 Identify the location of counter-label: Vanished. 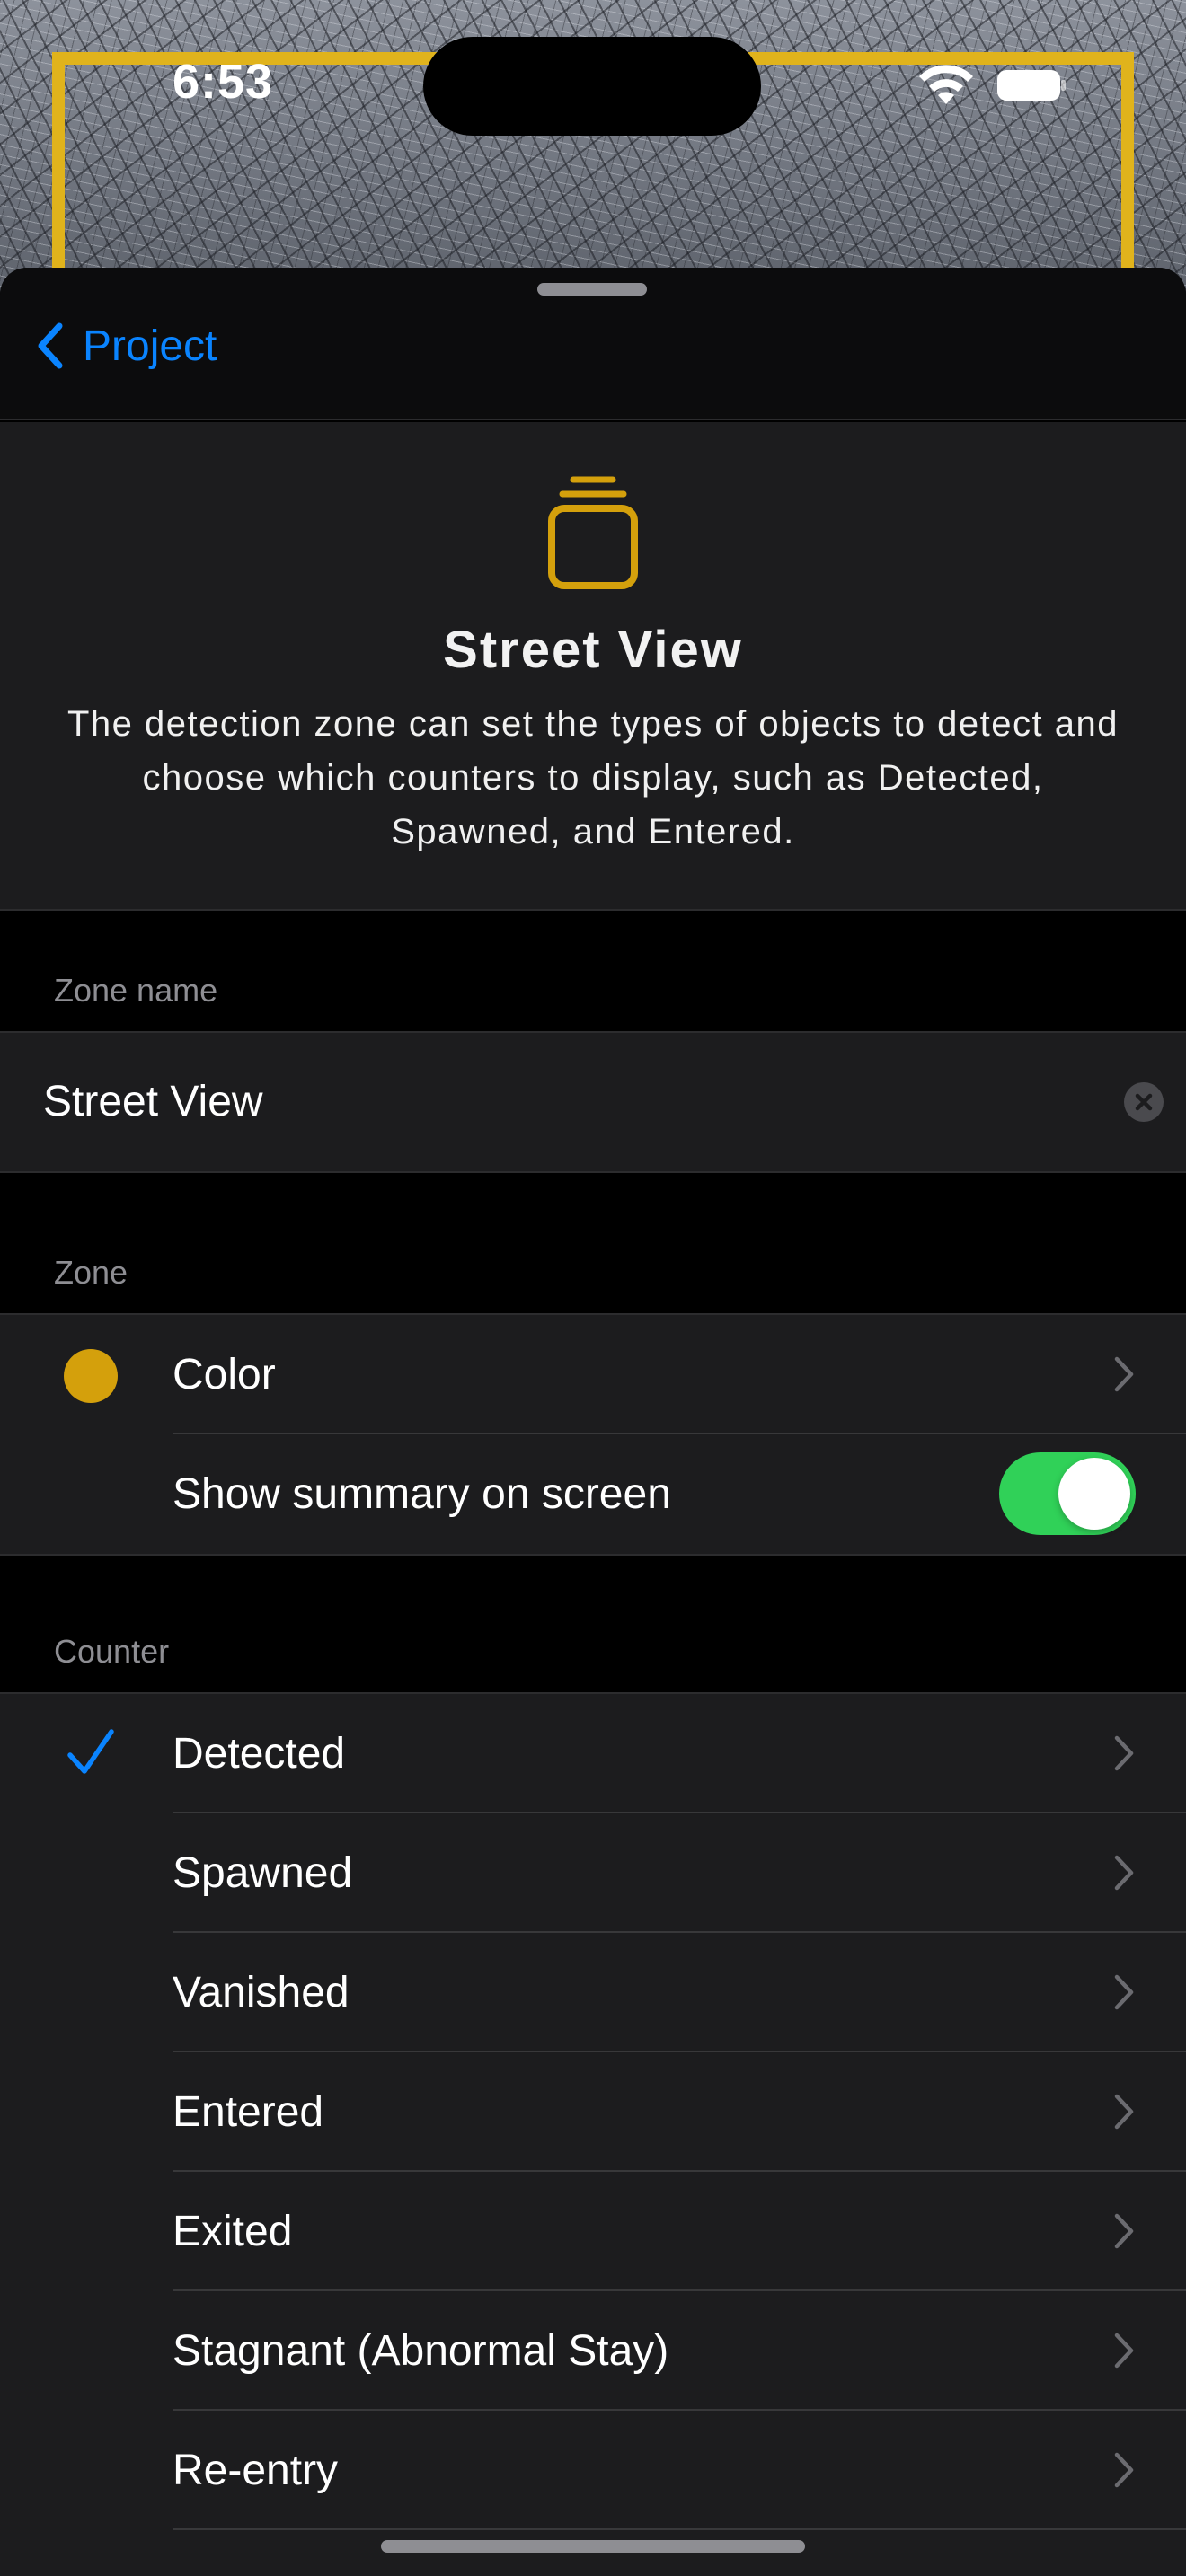
(261, 1992).